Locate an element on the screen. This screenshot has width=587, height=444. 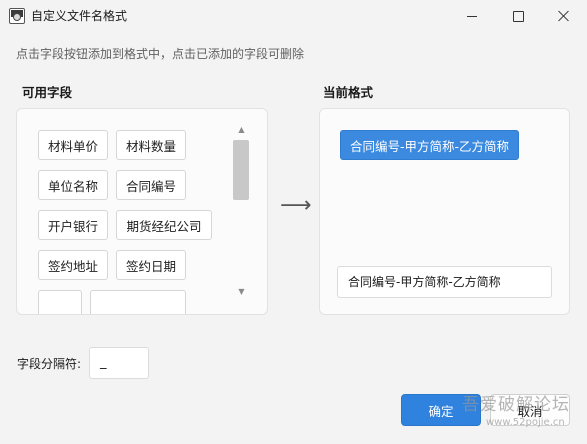
window-title: 自定义文件名格式 is located at coordinates (79, 16).